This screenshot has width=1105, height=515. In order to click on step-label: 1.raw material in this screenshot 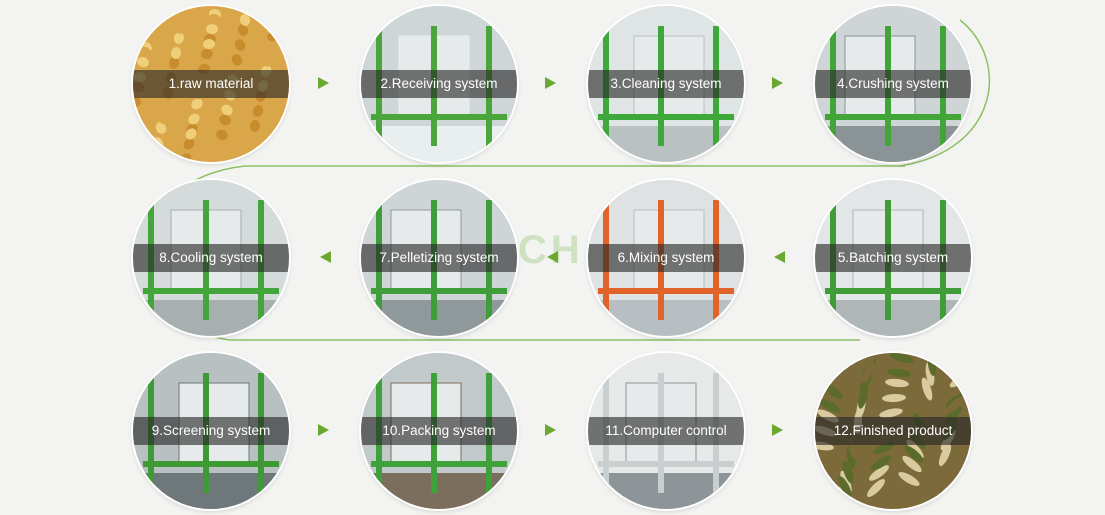, I will do `click(211, 83)`.